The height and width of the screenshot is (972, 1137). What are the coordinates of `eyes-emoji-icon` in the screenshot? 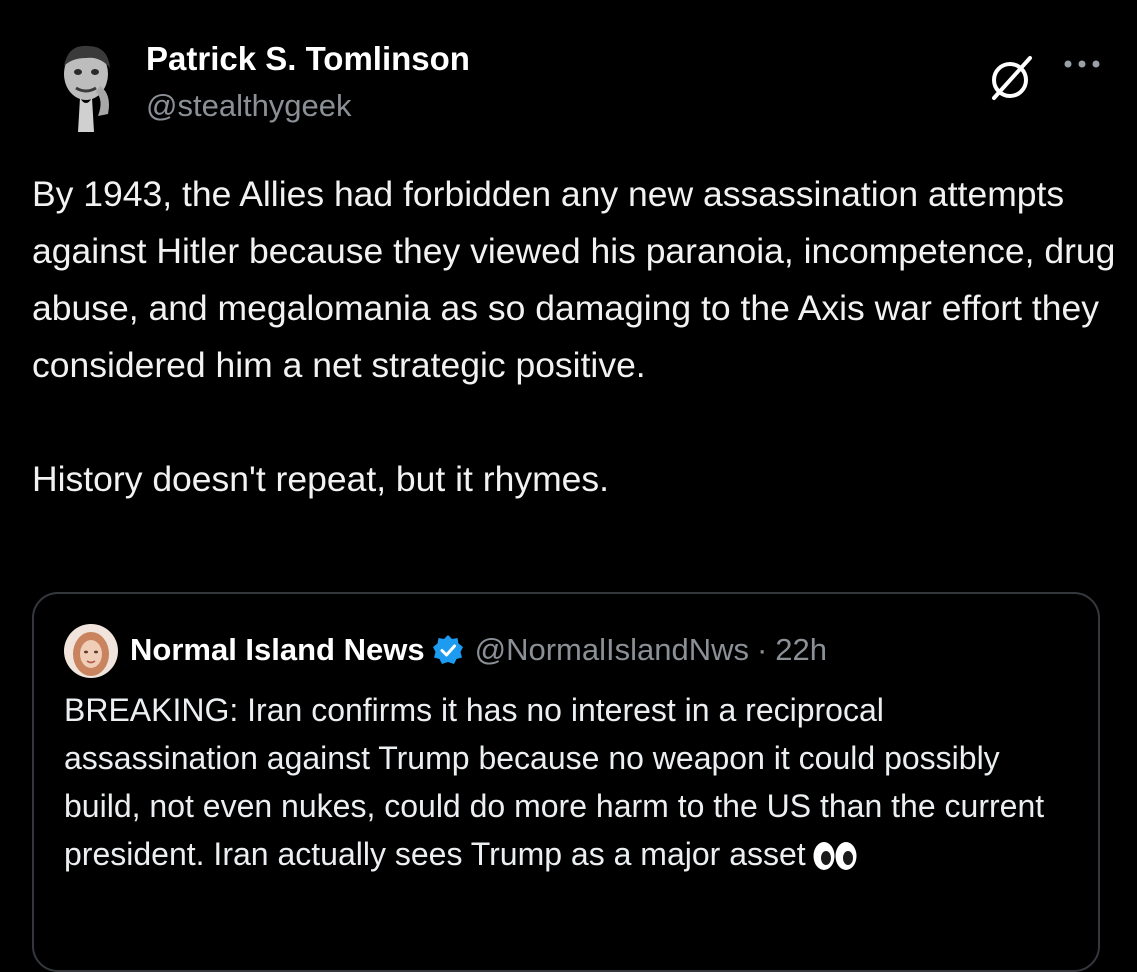 It's located at (835, 853).